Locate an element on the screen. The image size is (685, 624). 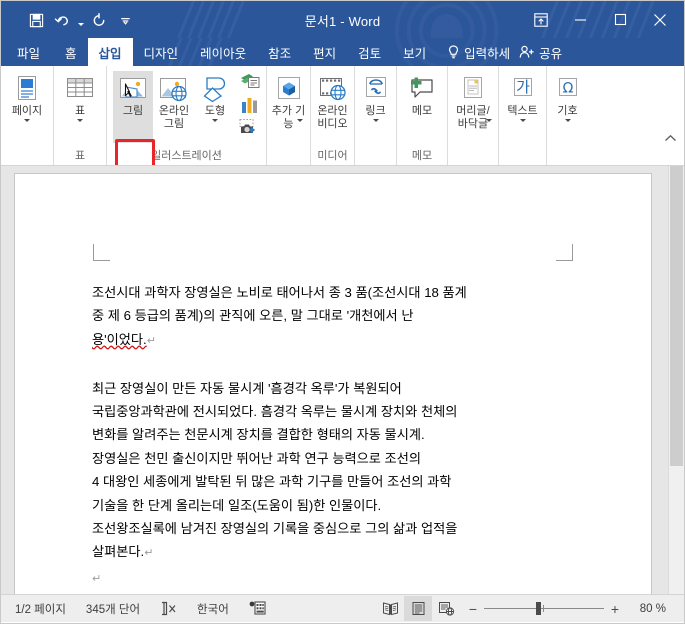
print-layout-icon is located at coordinates (418, 608).